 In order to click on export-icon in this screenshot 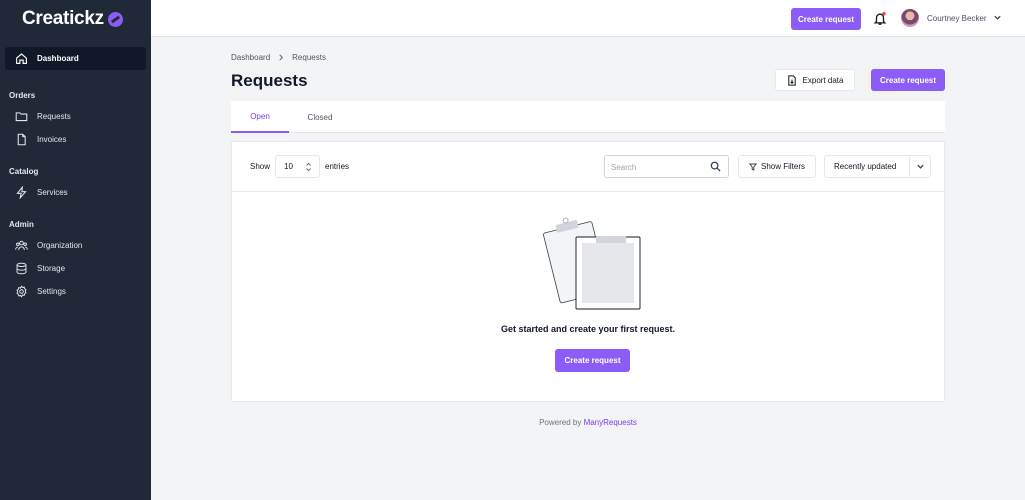, I will do `click(791, 80)`.